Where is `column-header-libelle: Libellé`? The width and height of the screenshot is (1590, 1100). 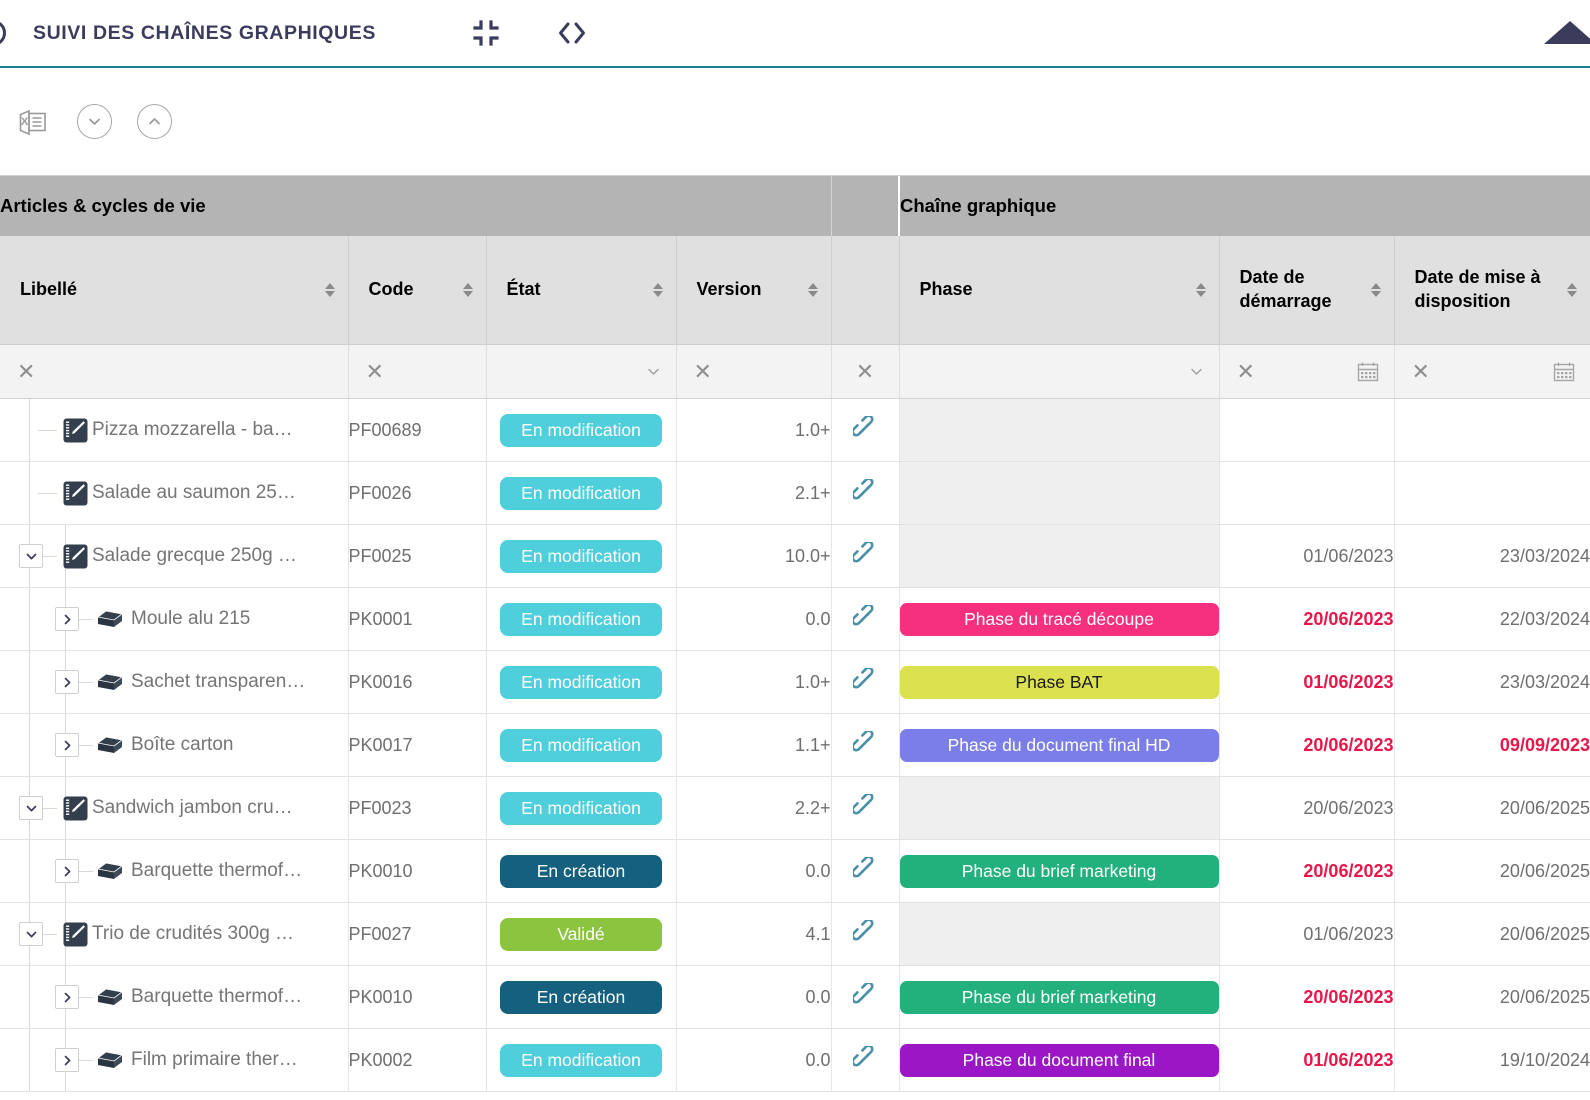
column-header-libelle: Libellé is located at coordinates (174, 290).